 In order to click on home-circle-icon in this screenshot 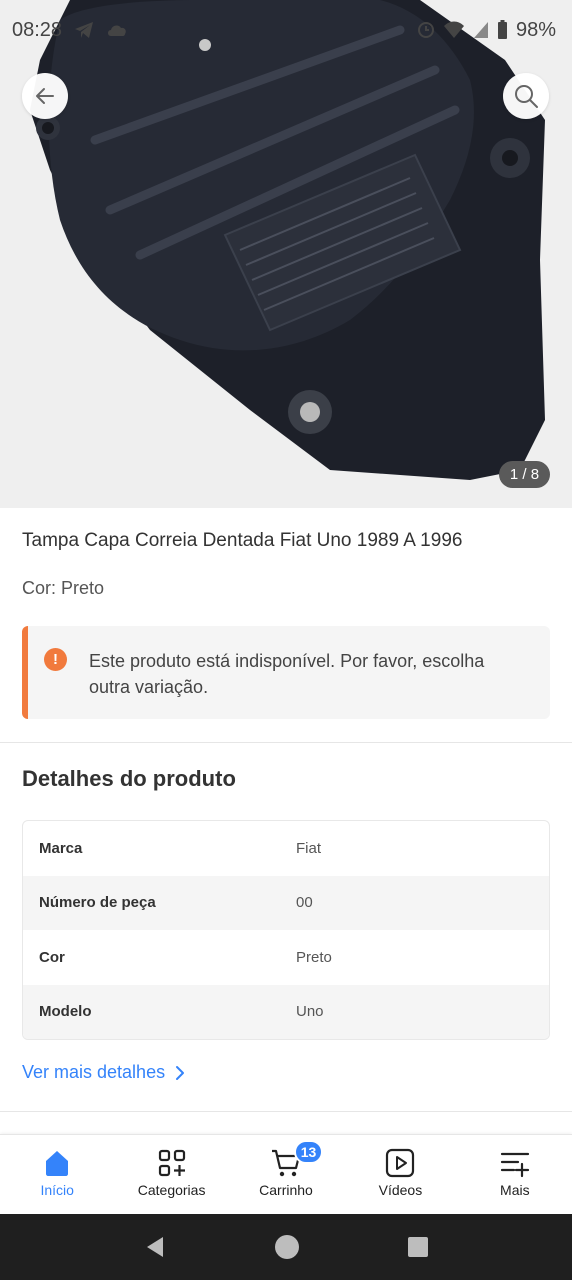, I will do `click(287, 1247)`.